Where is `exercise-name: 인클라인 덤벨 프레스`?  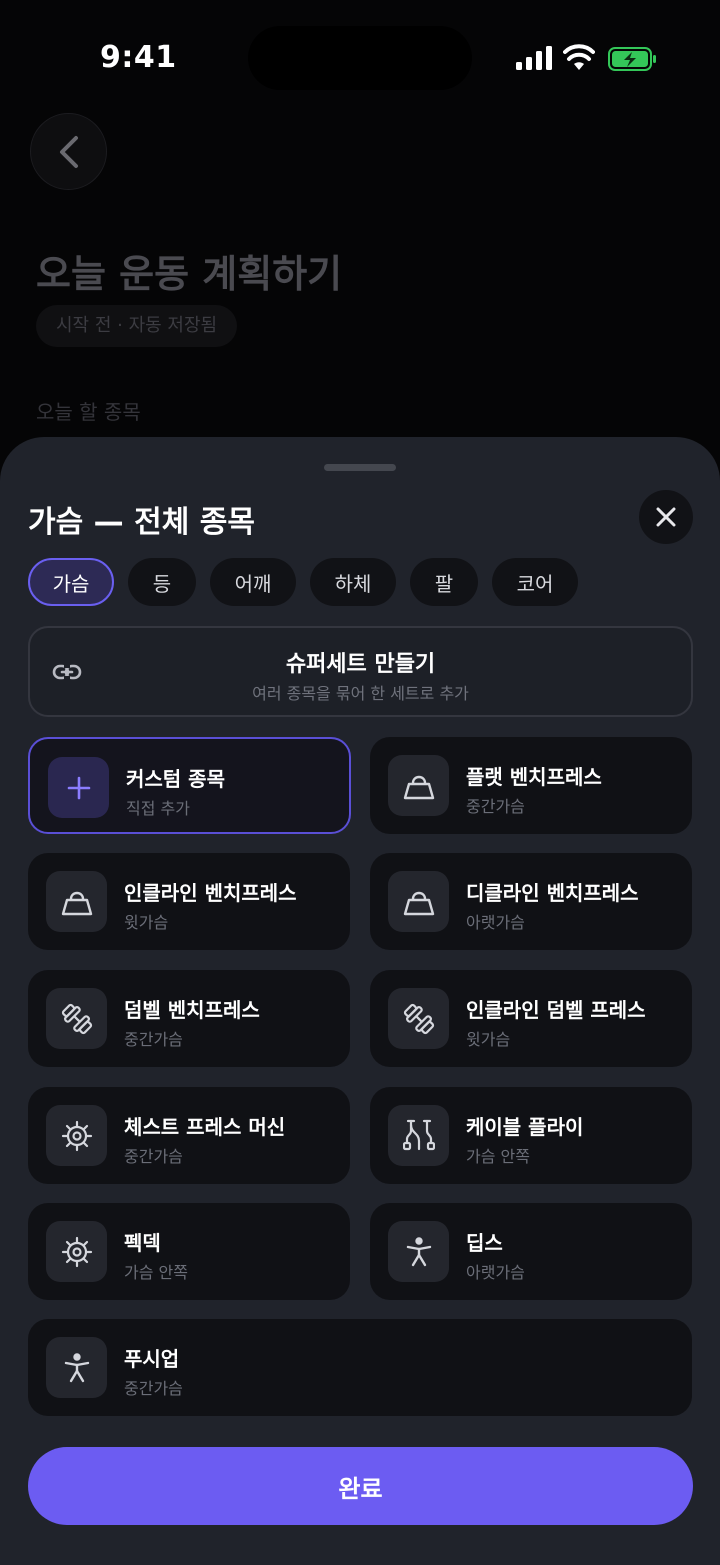 exercise-name: 인클라인 덤벨 프레스 is located at coordinates (556, 1010).